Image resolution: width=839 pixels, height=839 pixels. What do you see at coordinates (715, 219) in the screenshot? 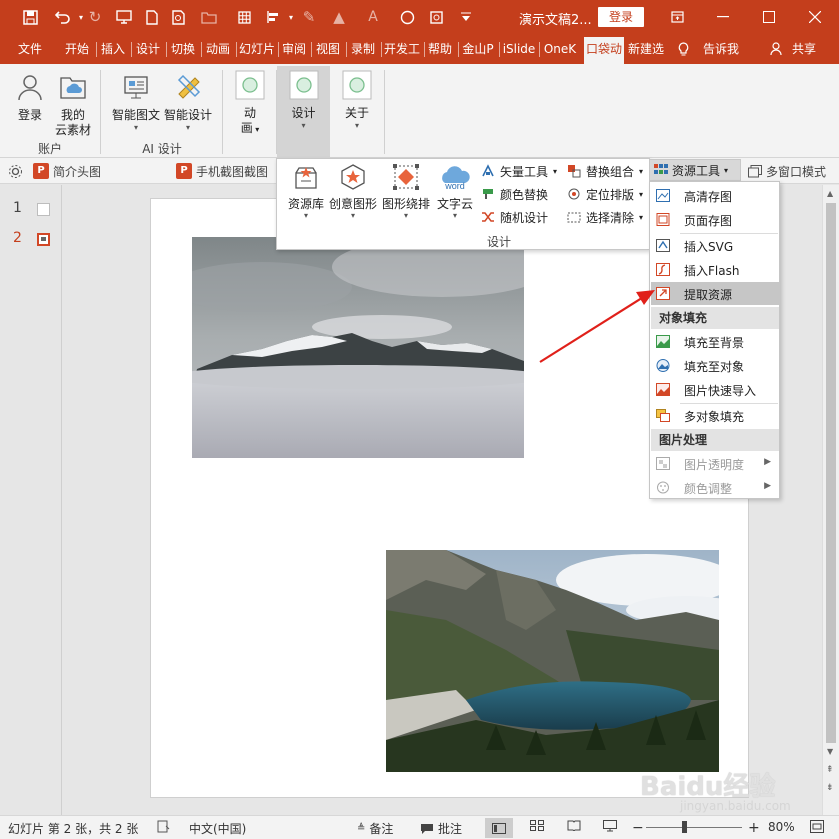
I see `menu-page-save-image: 页面存图` at bounding box center [715, 219].